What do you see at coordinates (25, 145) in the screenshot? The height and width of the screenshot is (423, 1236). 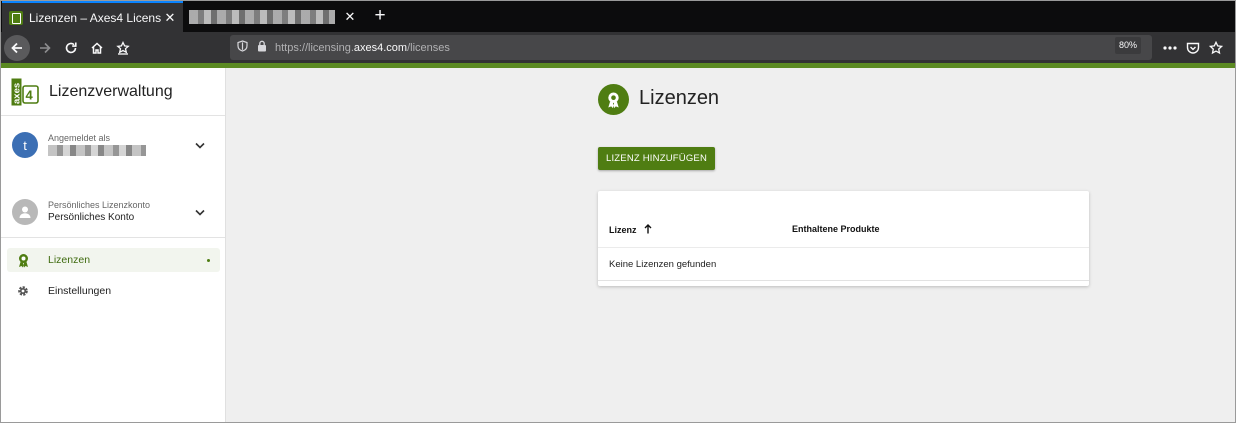 I see `user-avatar: t` at bounding box center [25, 145].